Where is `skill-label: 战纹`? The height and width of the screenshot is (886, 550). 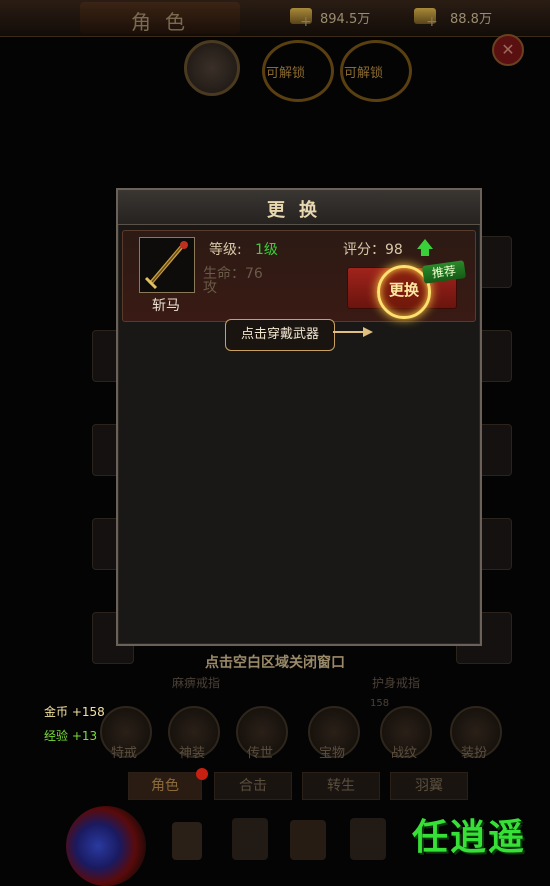
skill-label: 战纹 is located at coordinates (403, 753).